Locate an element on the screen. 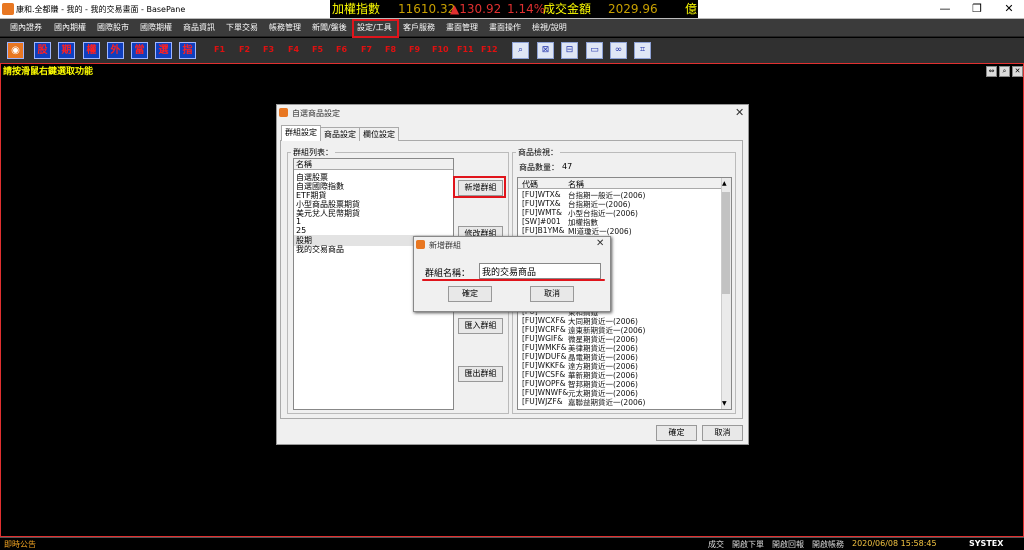  product-count: 47 is located at coordinates (567, 166).